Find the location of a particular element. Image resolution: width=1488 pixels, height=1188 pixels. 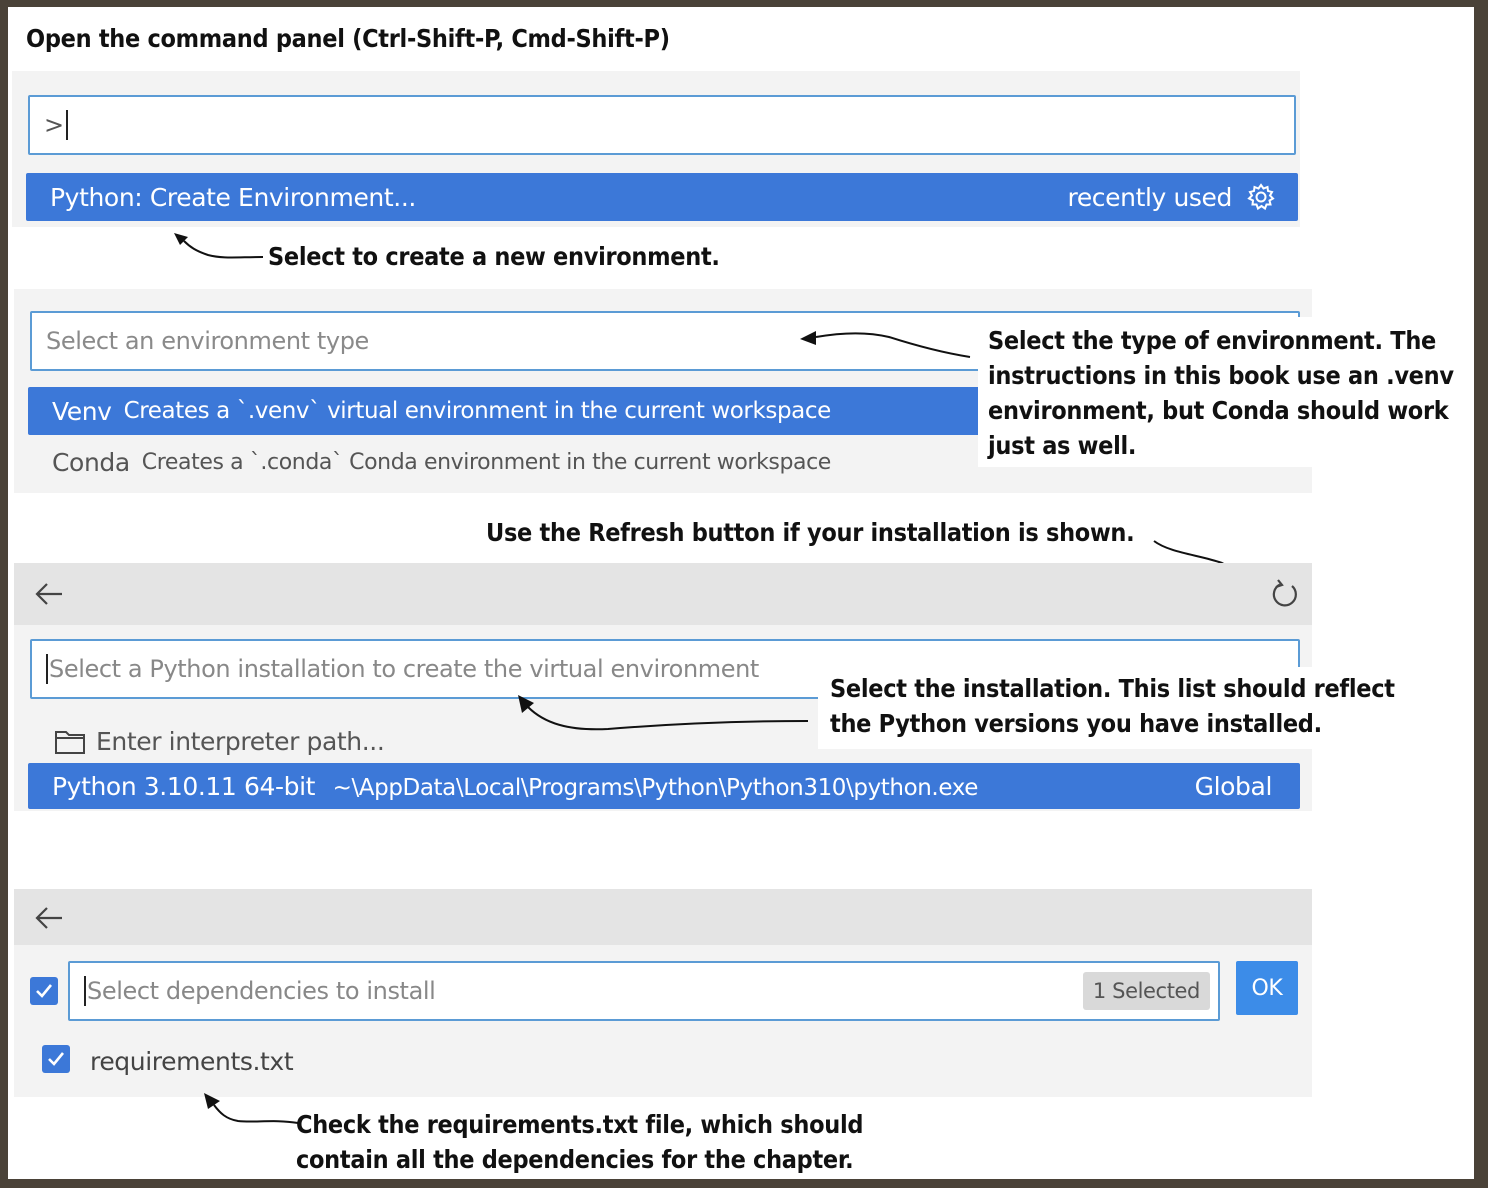

arrow-env-type is located at coordinates (885, 344).